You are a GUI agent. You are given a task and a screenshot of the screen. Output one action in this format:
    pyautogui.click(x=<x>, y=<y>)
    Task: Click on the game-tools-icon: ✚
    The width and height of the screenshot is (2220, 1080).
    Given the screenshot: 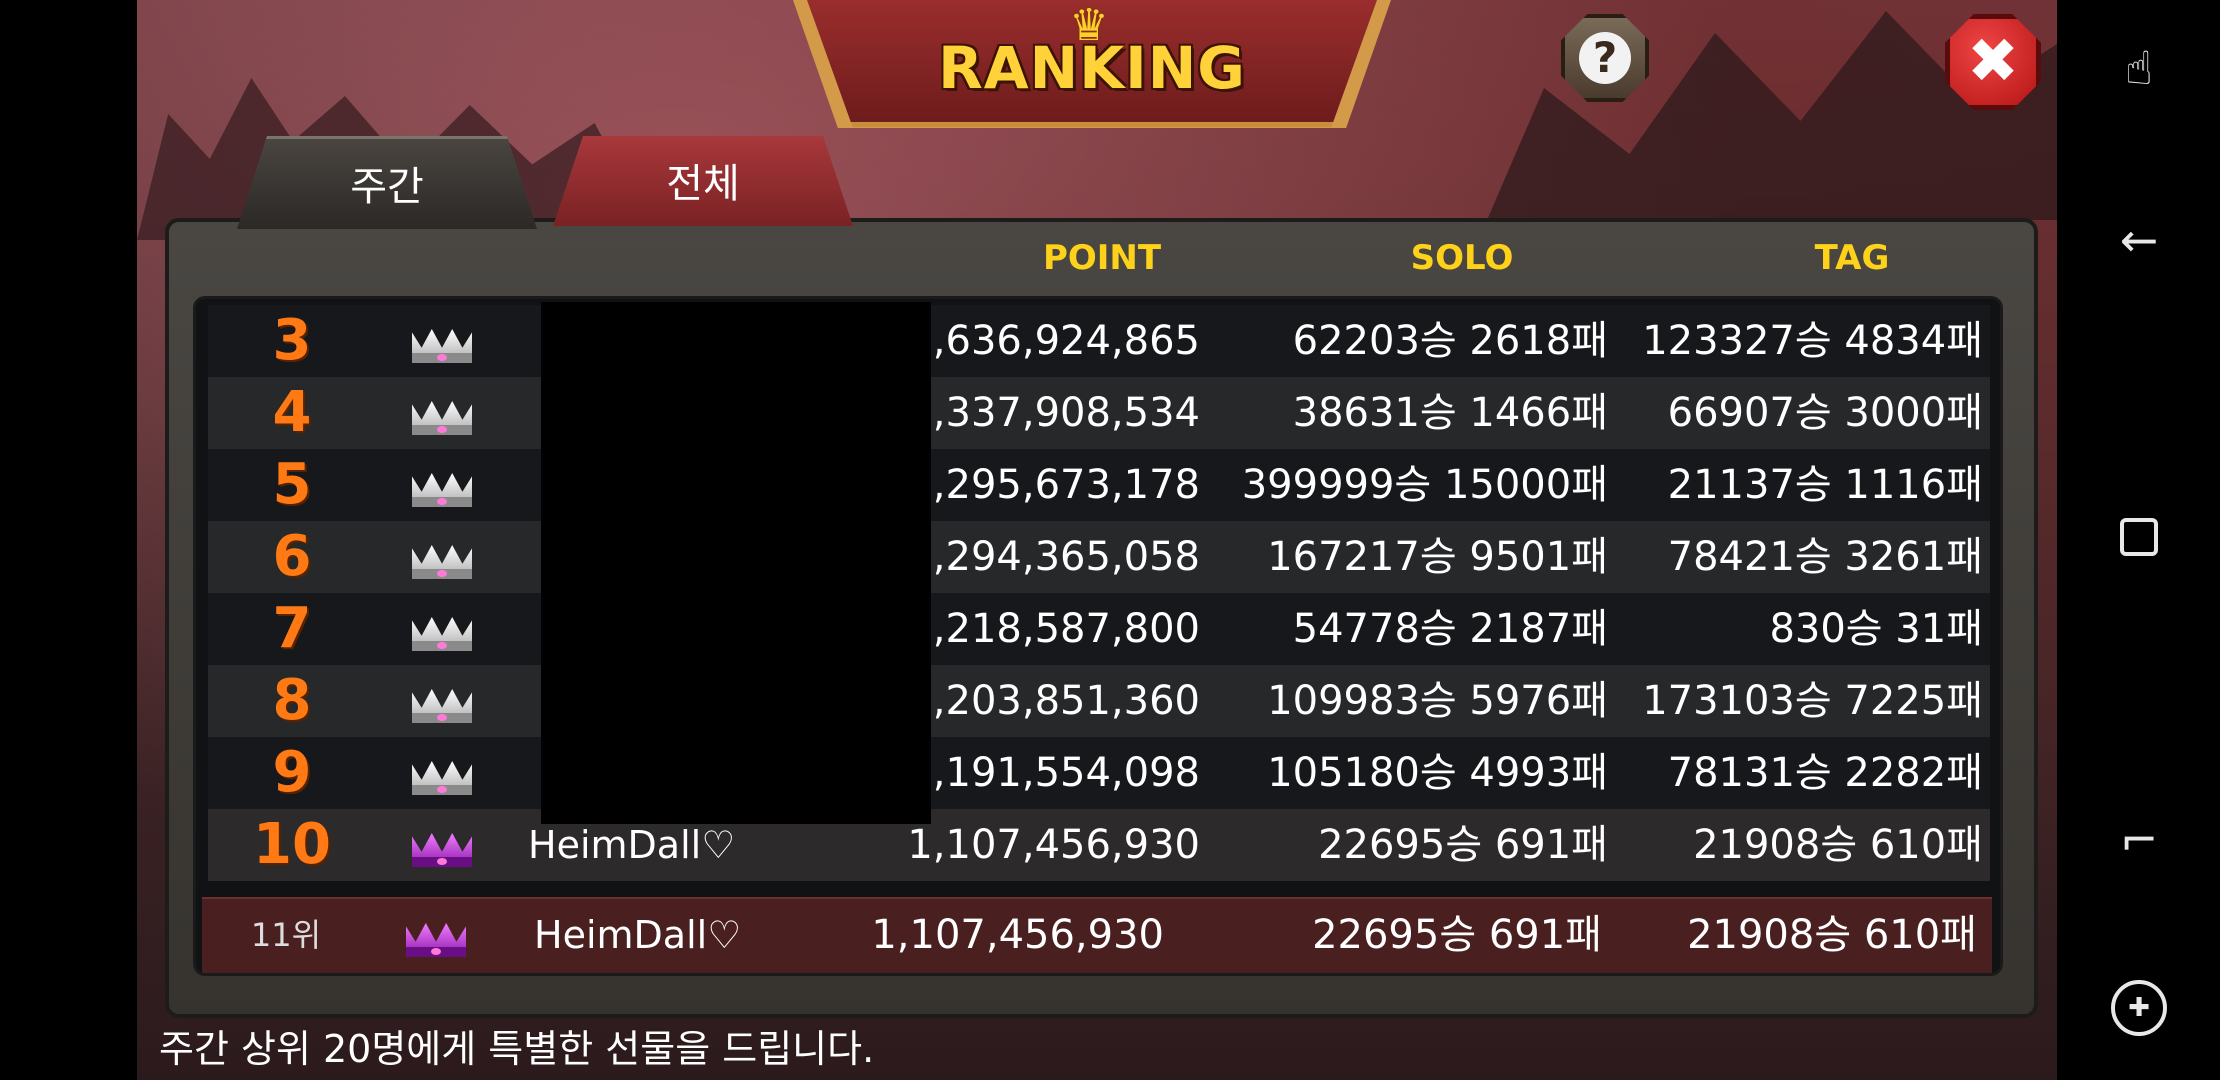 What is the action you would take?
    pyautogui.click(x=2139, y=1008)
    